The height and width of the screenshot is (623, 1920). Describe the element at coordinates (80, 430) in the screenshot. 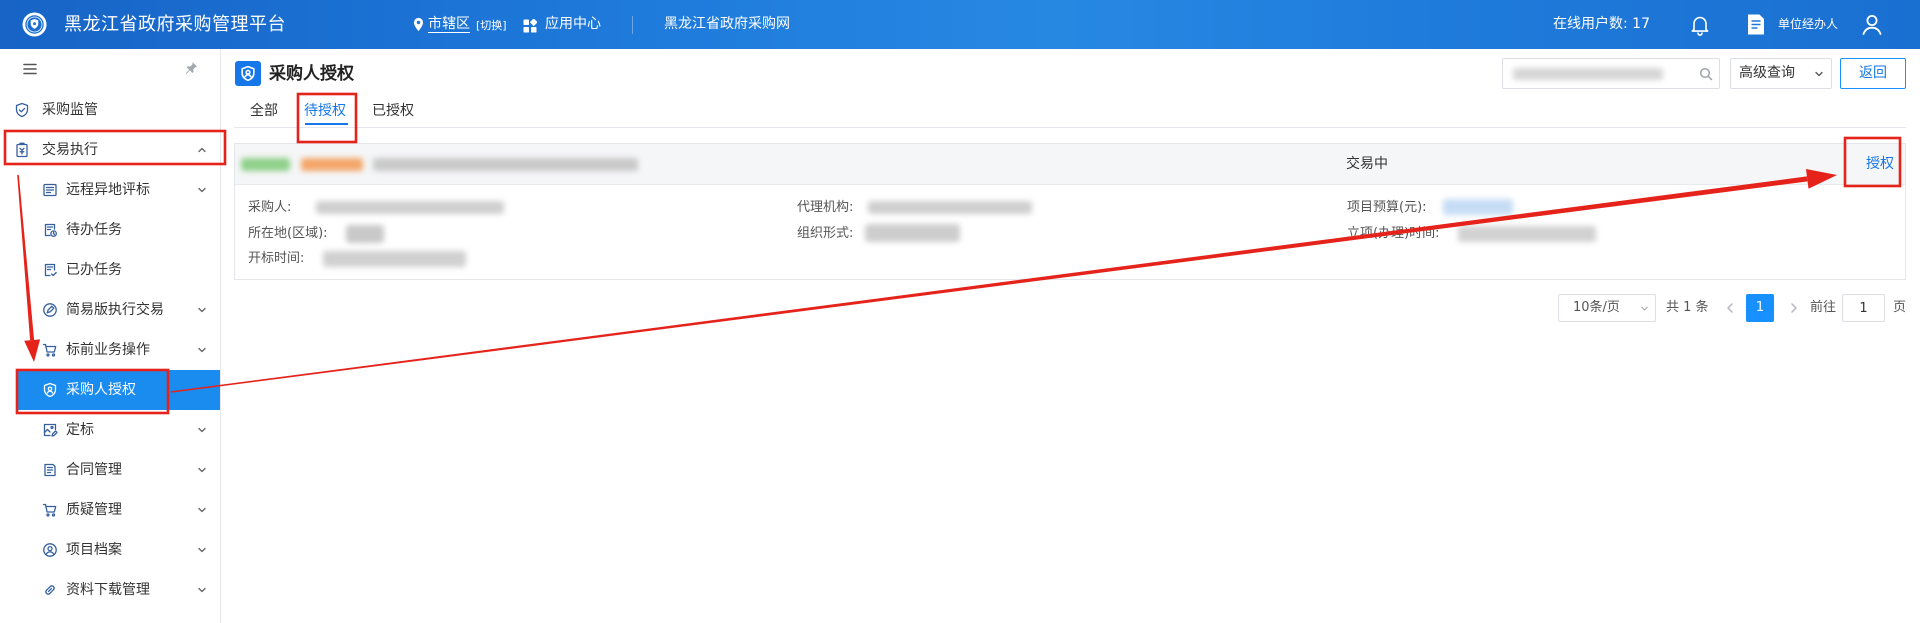

I see `sidebar-item-label: 定标` at that location.